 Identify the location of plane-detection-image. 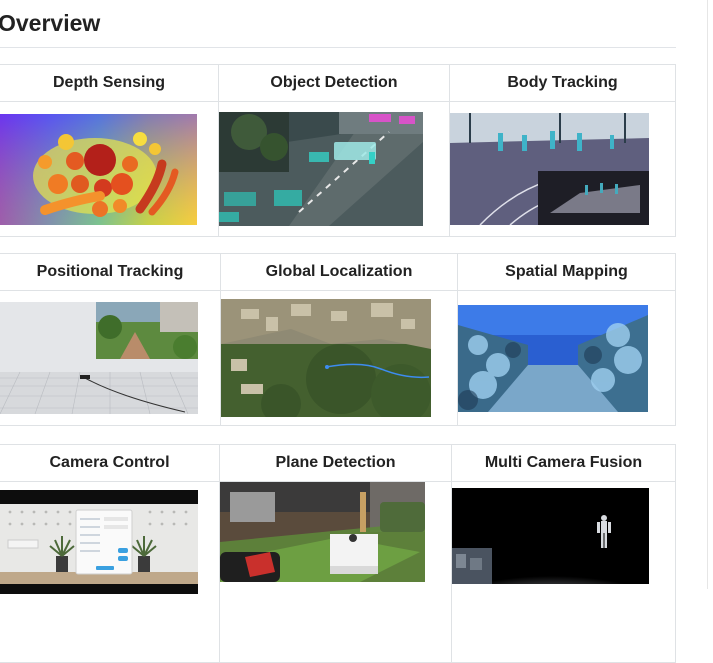
(335, 532).